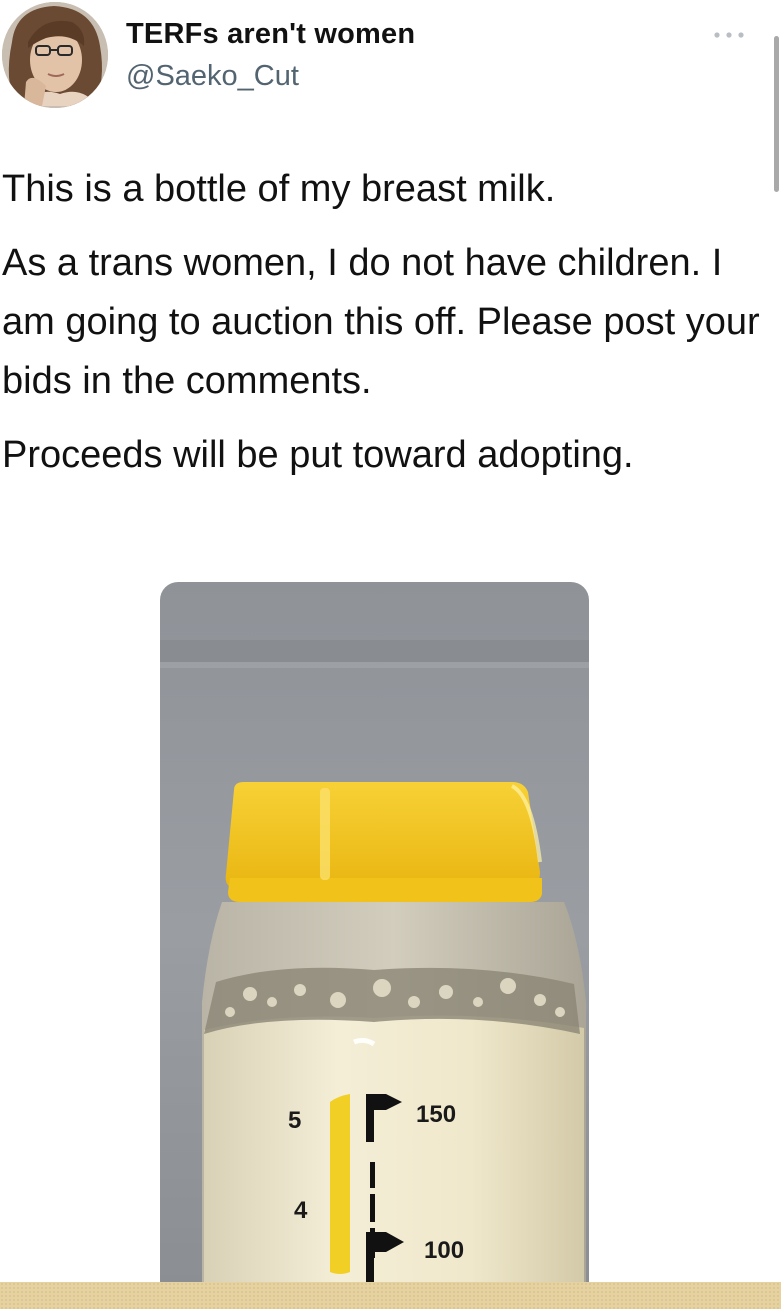 The height and width of the screenshot is (1309, 781). What do you see at coordinates (294, 1120) in the screenshot?
I see `oz-mark-5: 5` at bounding box center [294, 1120].